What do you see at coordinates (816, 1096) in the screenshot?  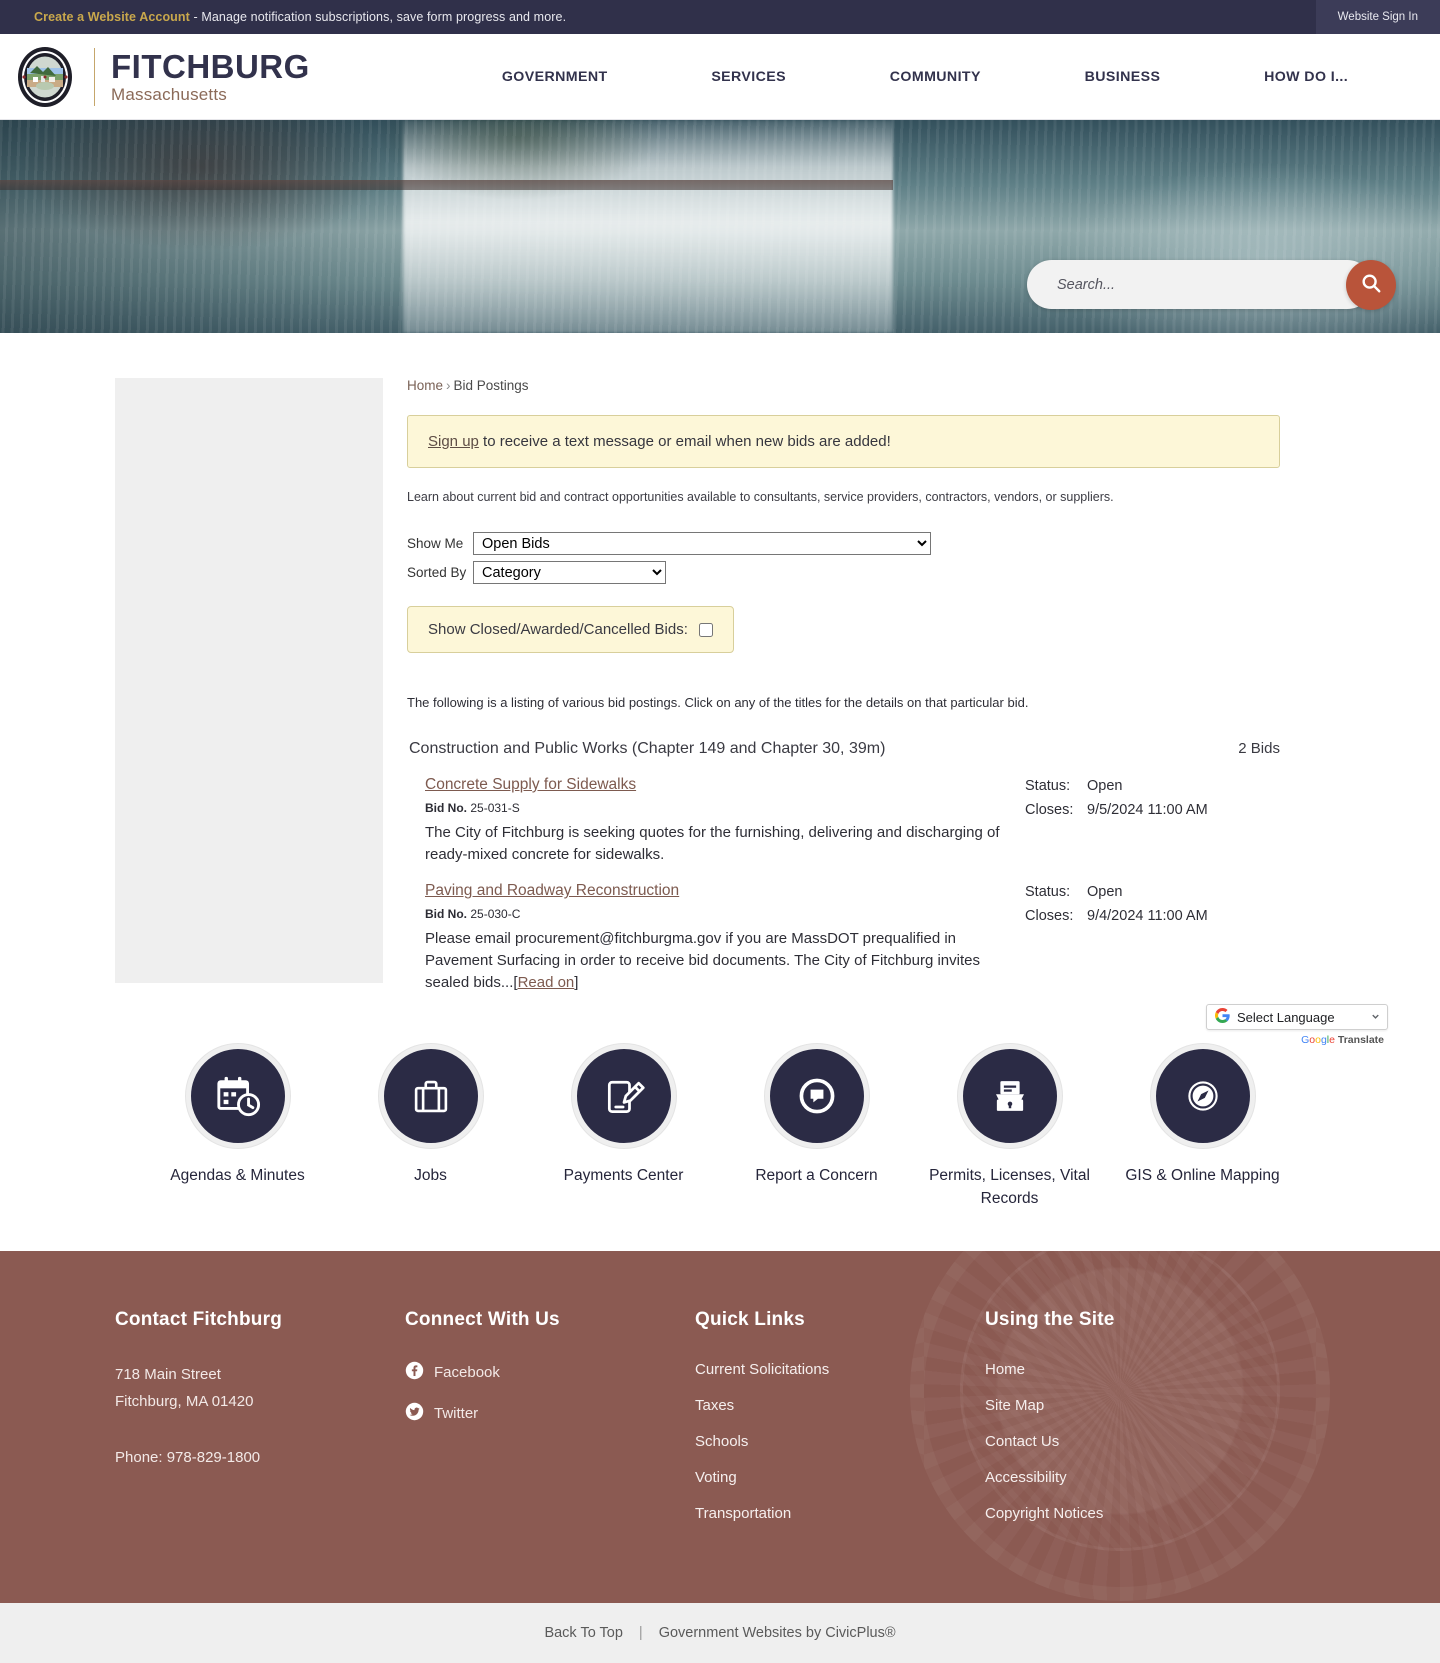 I see `speech-bubble-icon` at bounding box center [816, 1096].